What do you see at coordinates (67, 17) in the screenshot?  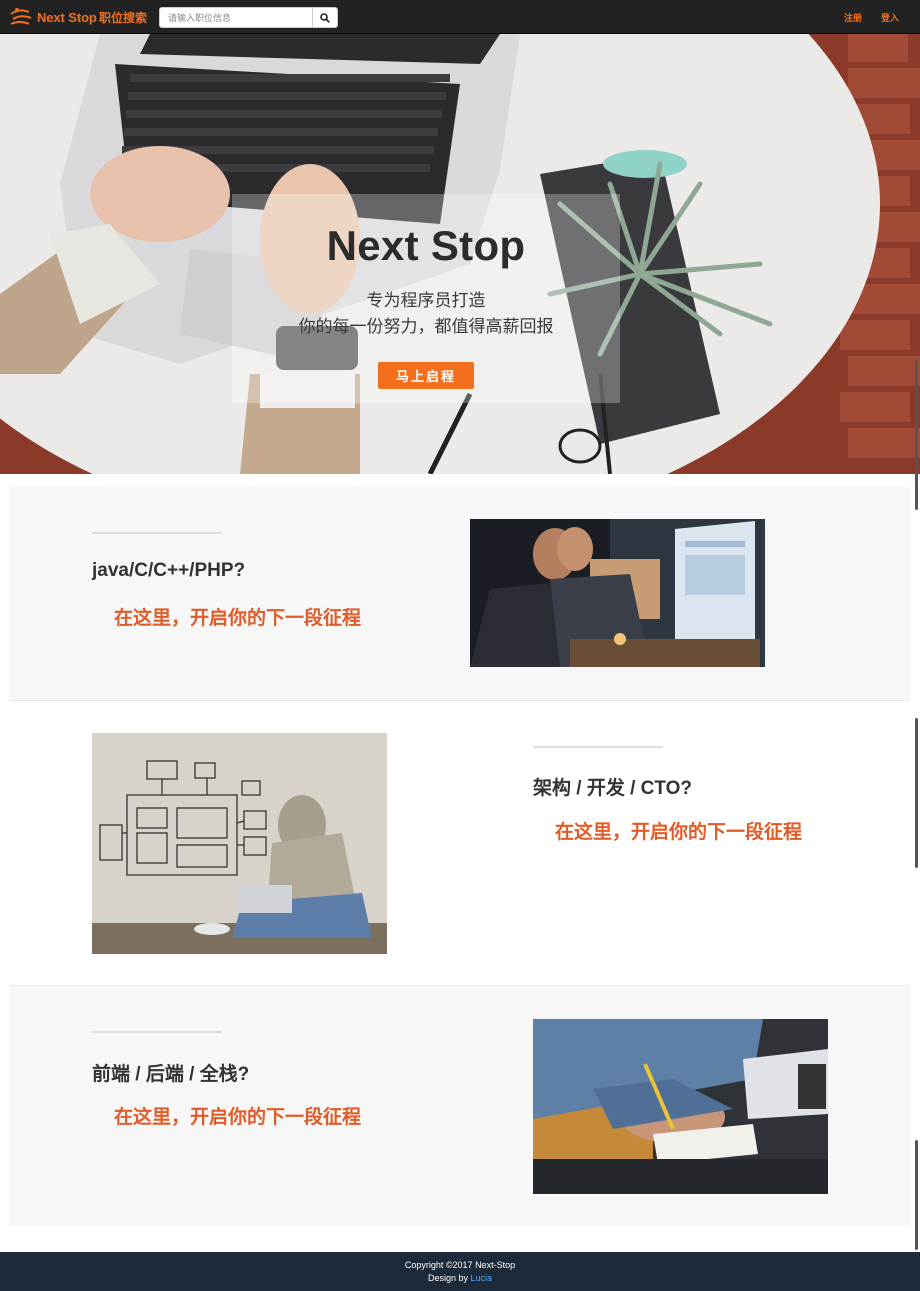 I see `brand-name: Next Stop` at bounding box center [67, 17].